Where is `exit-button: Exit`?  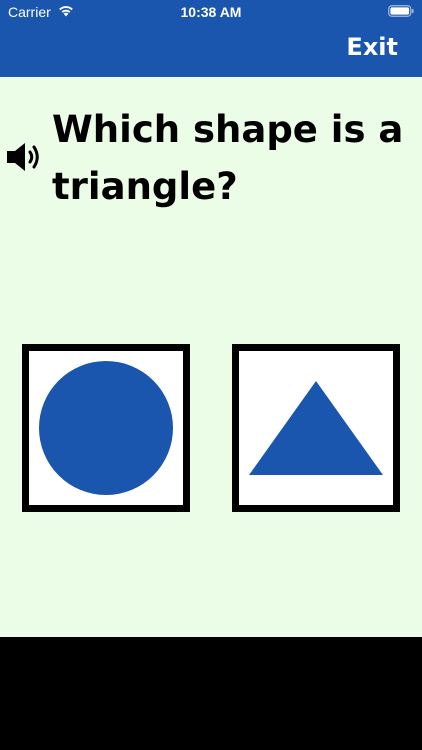
exit-button: Exit is located at coordinates (372, 47).